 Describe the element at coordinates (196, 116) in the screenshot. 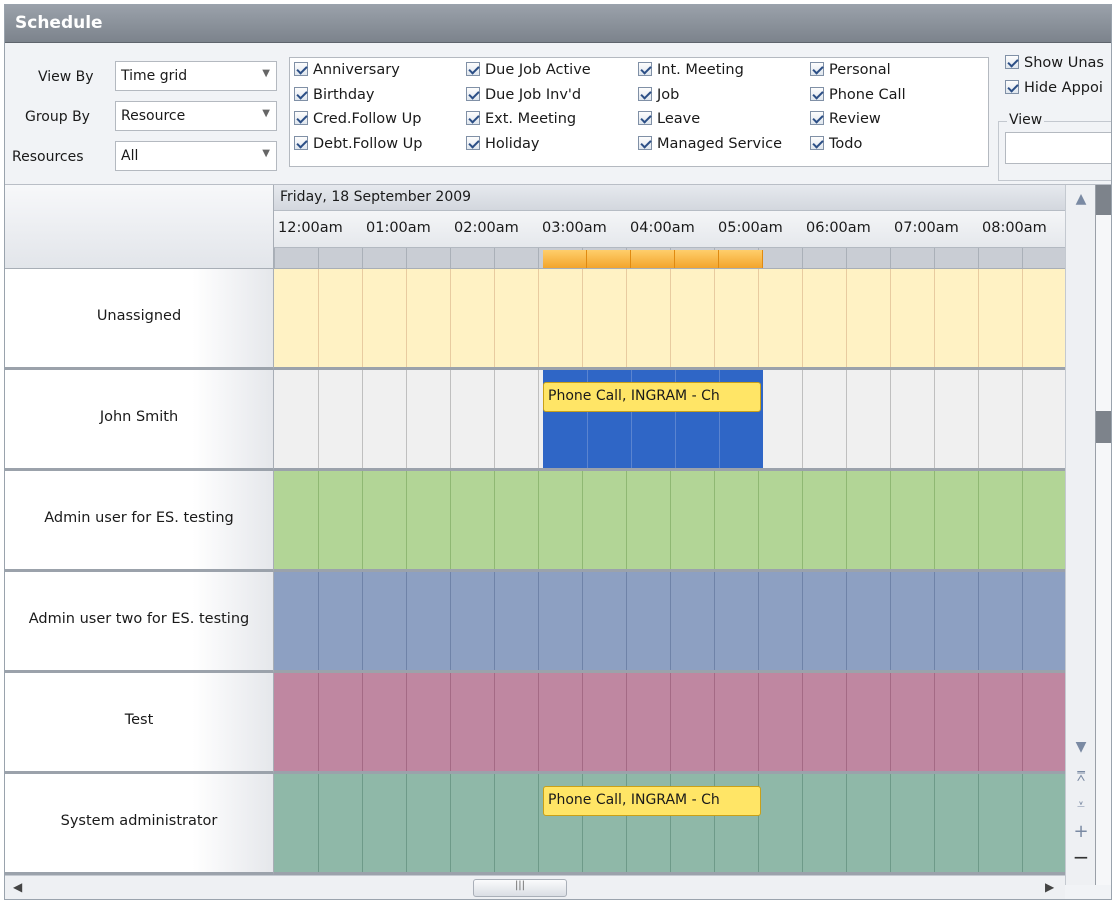

I see `group-by-combo: Resource ▼` at that location.